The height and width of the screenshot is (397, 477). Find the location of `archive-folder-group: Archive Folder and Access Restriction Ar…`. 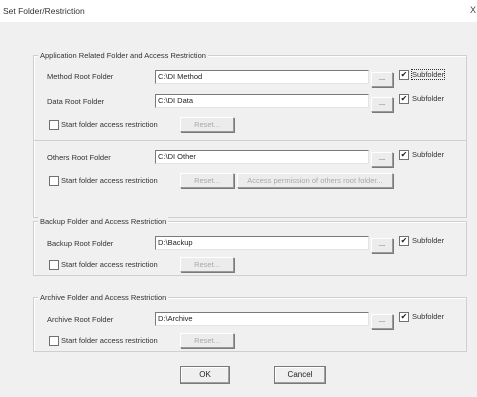

archive-folder-group: Archive Folder and Access Restriction Ar… is located at coordinates (250, 322).